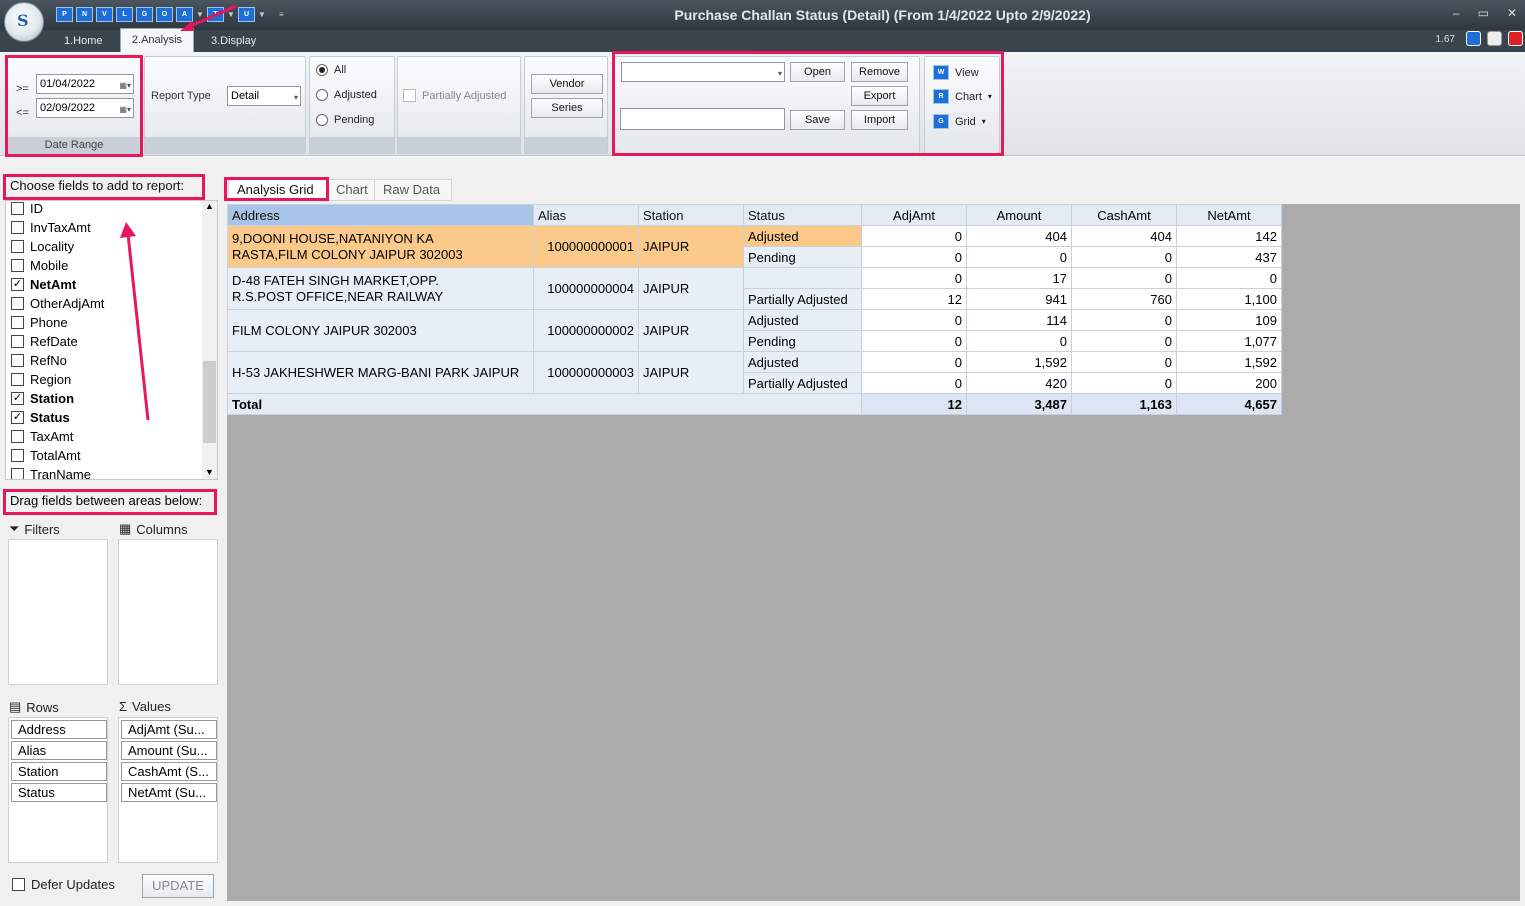 Image resolution: width=1525 pixels, height=906 pixels. What do you see at coordinates (41, 379) in the screenshot?
I see `field-item-region: Region` at bounding box center [41, 379].